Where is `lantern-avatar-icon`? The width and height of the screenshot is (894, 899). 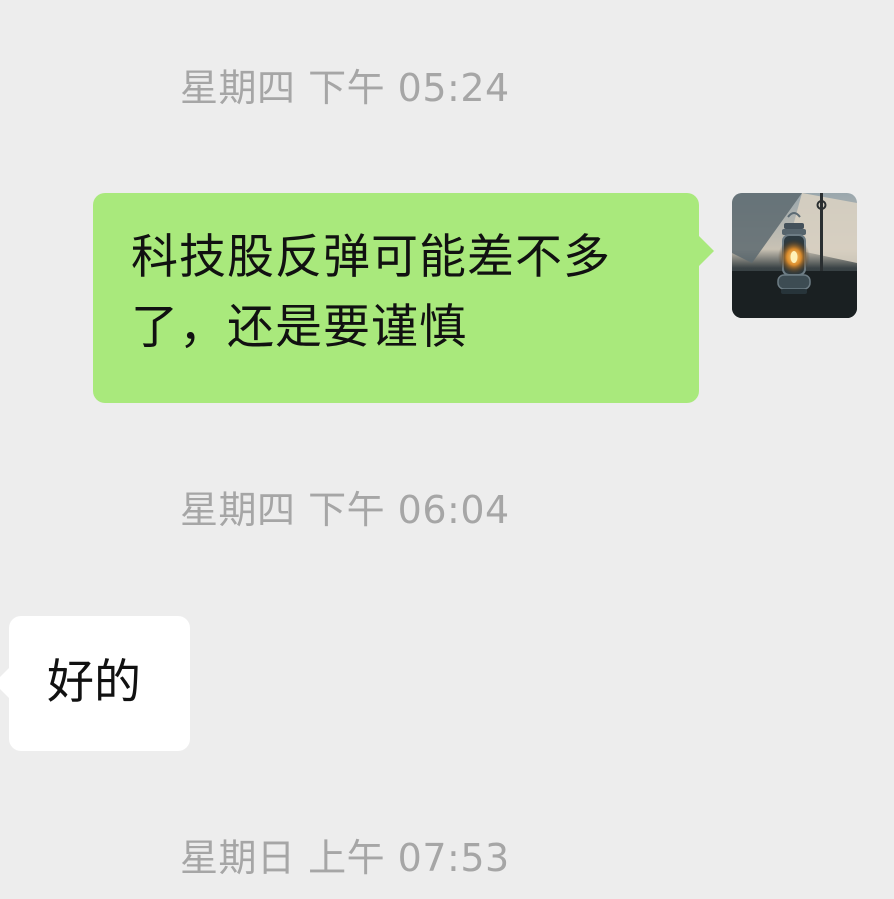
lantern-avatar-icon is located at coordinates (794, 255).